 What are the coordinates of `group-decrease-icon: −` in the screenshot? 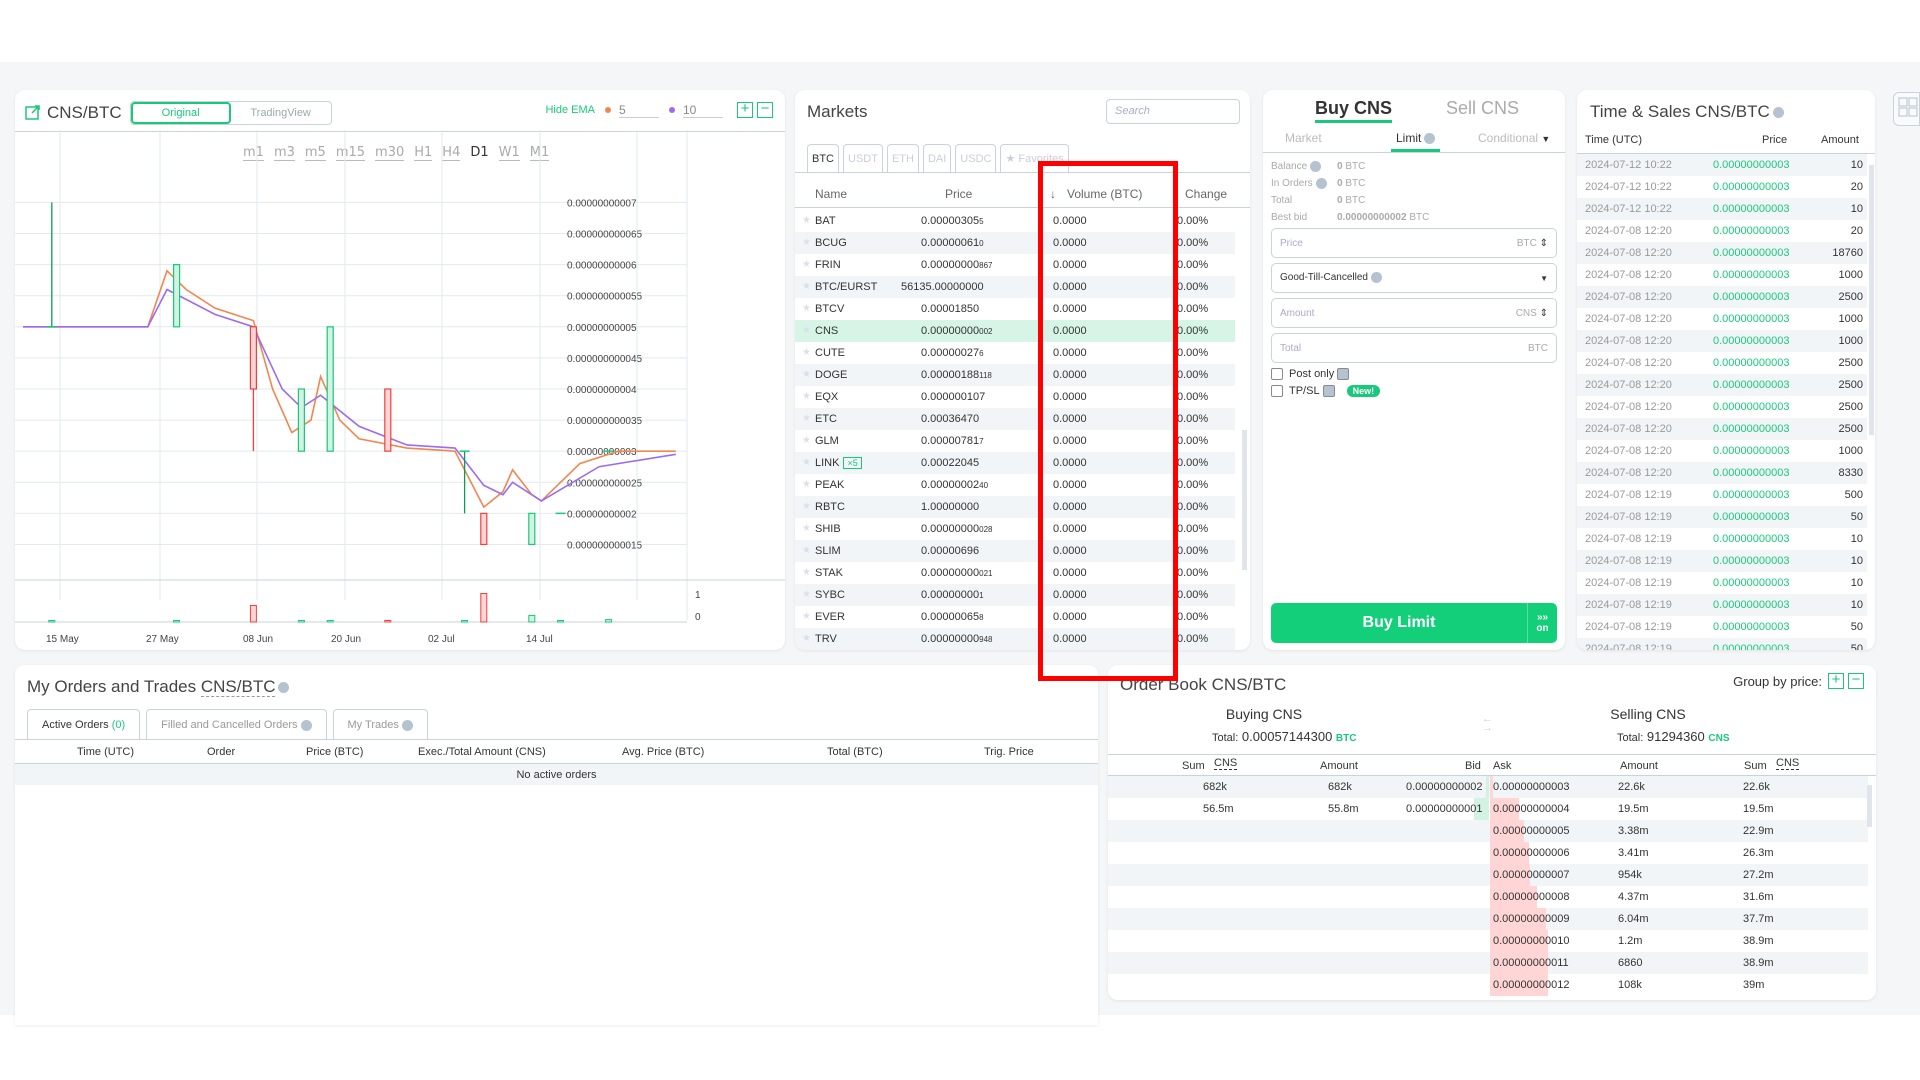 It's located at (1856, 680).